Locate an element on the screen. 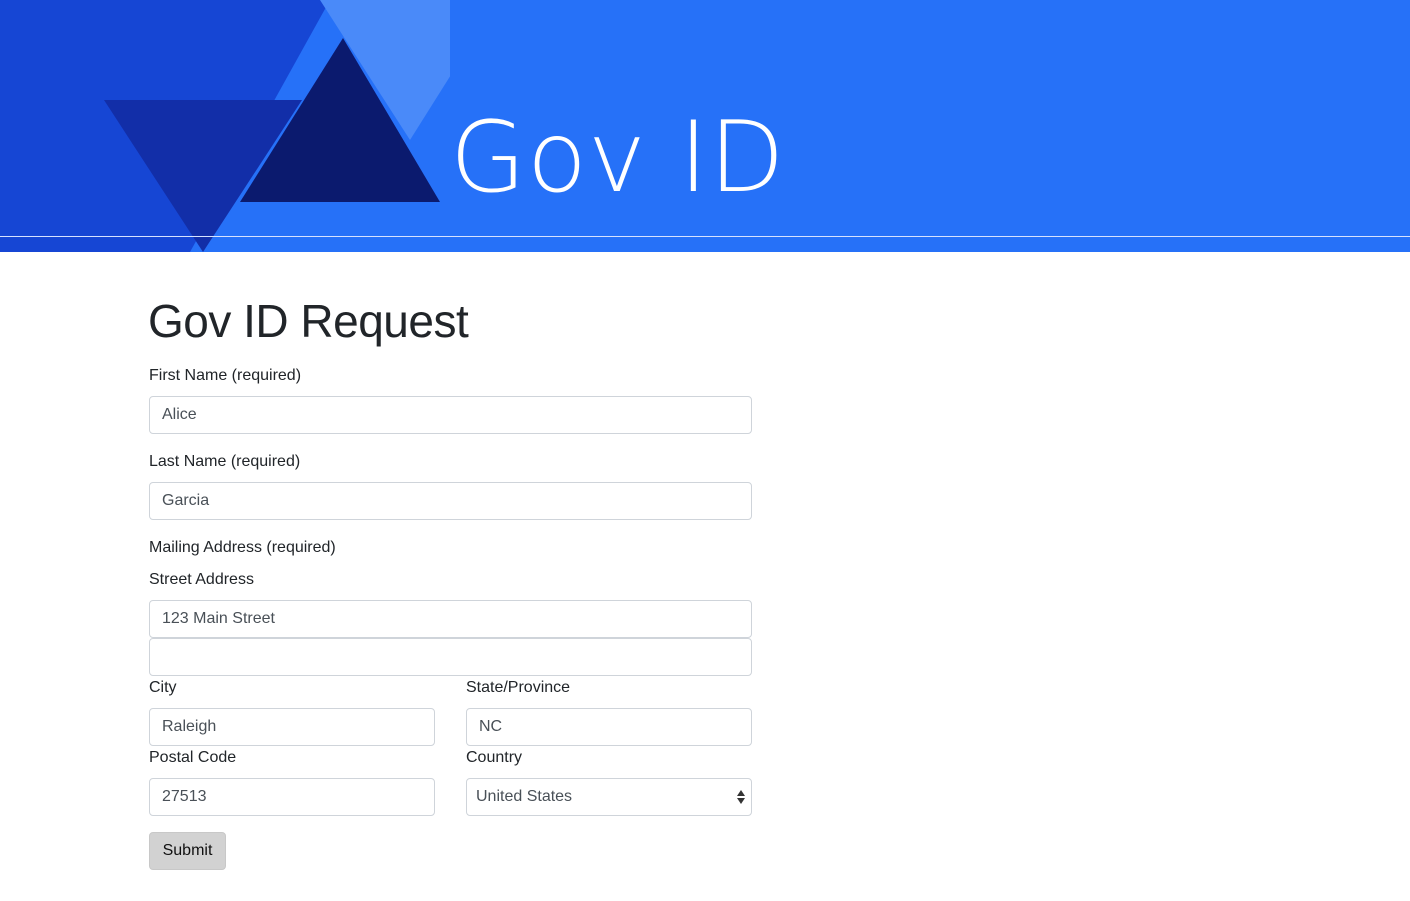  street-address-line1-input: 123 Main Street is located at coordinates (450, 619).